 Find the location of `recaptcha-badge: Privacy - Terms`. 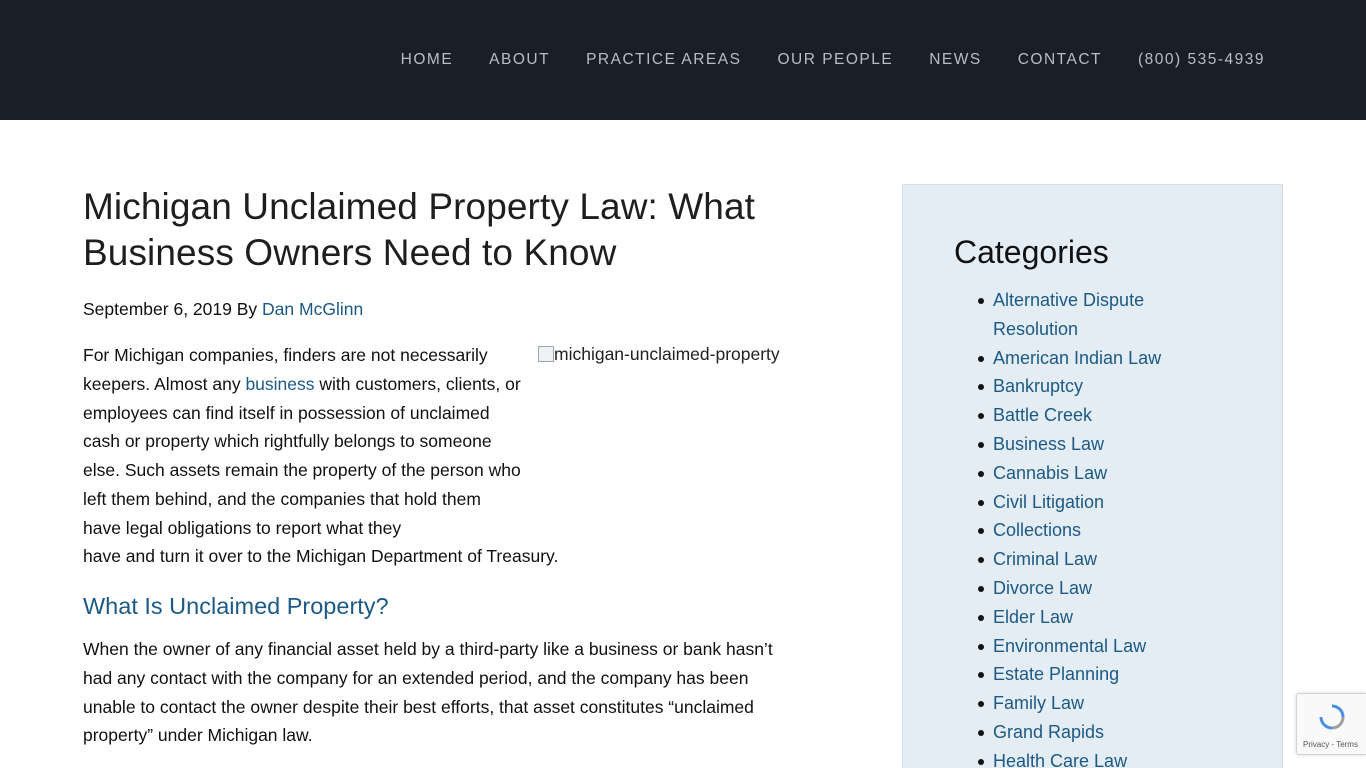

recaptcha-badge: Privacy - Terms is located at coordinates (1331, 724).